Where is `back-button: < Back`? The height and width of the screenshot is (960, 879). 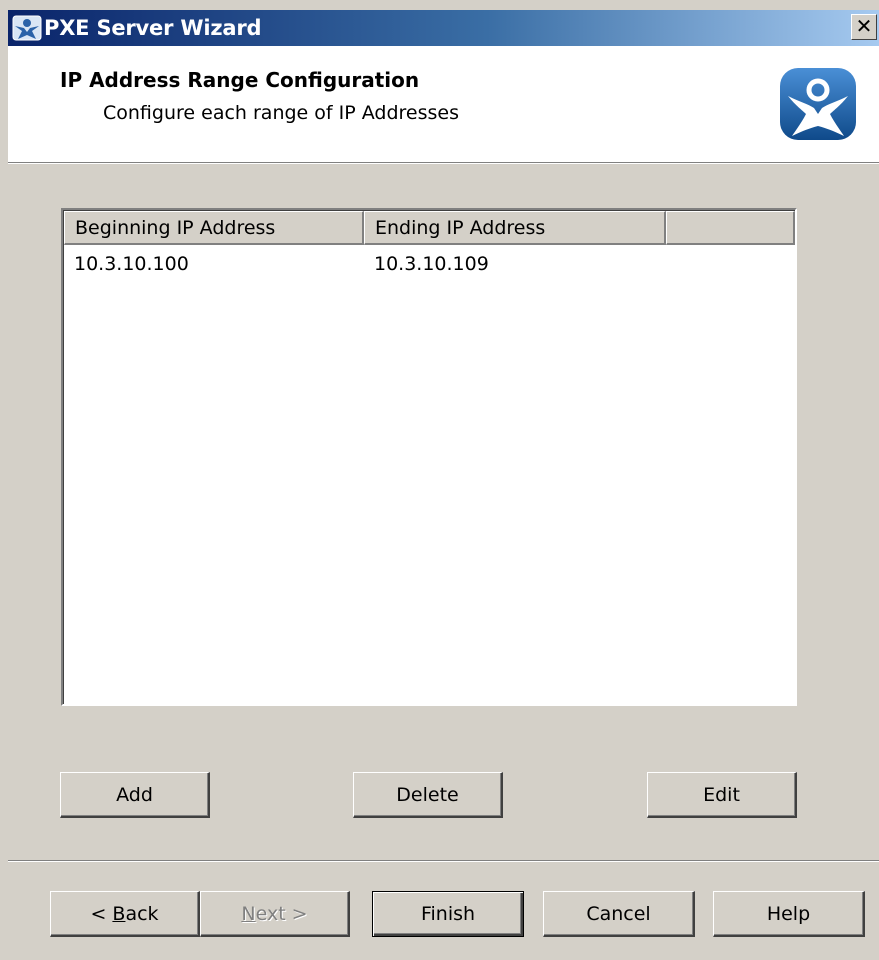
back-button: < Back is located at coordinates (125, 914).